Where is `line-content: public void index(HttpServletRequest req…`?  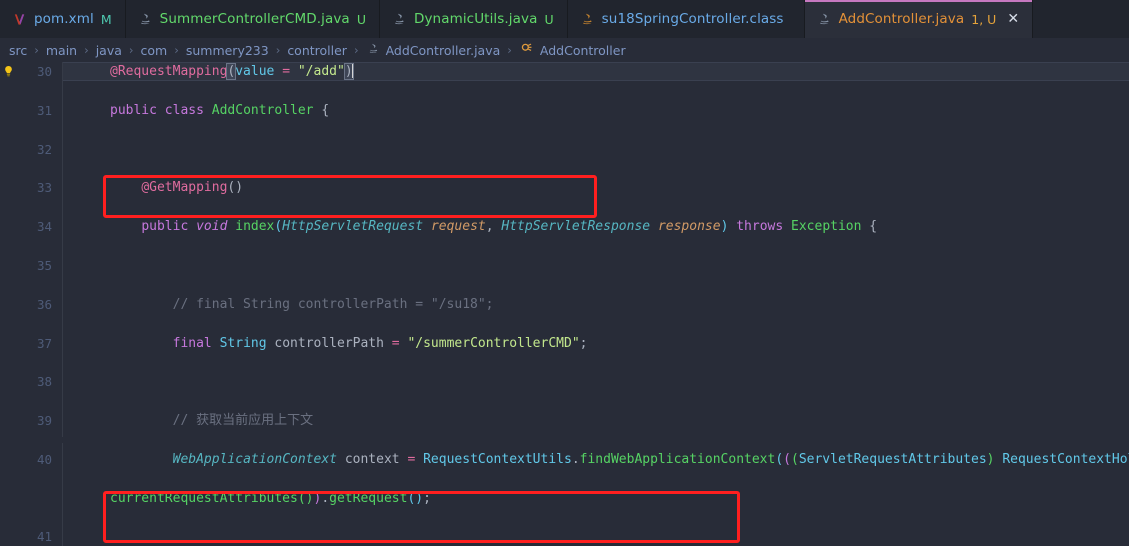 line-content: public void index(HttpServletRequest req… is located at coordinates (509, 227).